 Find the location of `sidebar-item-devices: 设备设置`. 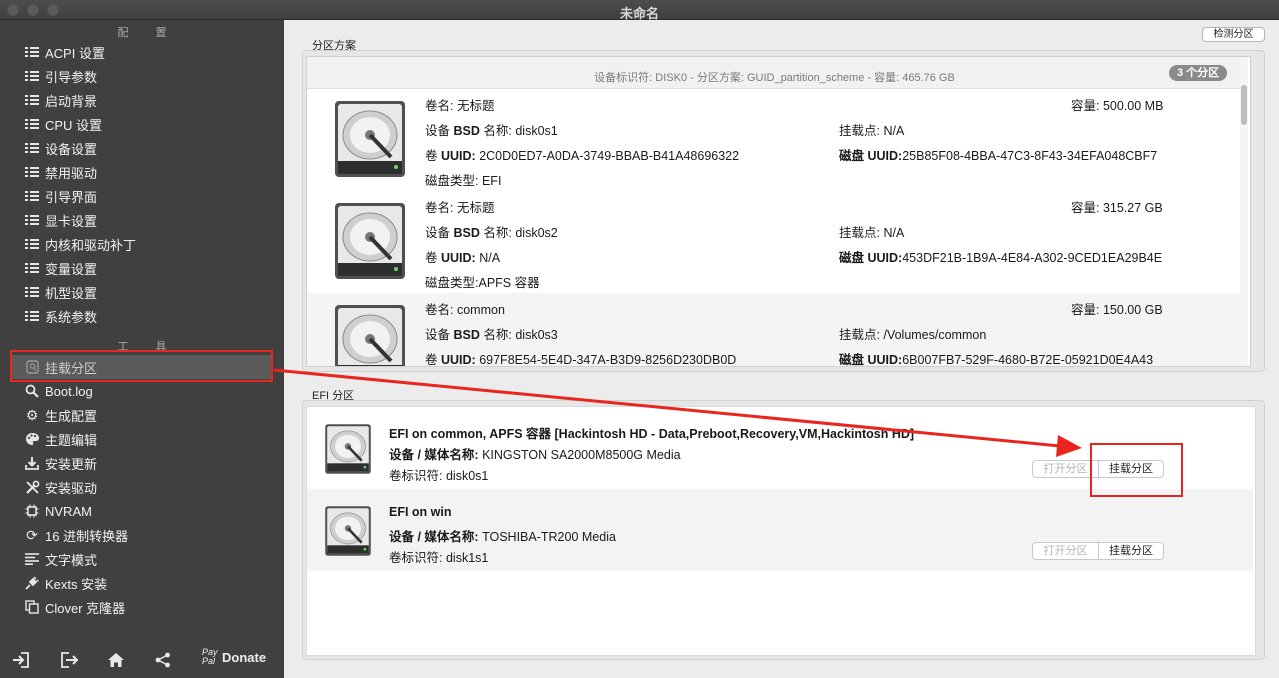

sidebar-item-devices: 设备设置 is located at coordinates (142, 148).